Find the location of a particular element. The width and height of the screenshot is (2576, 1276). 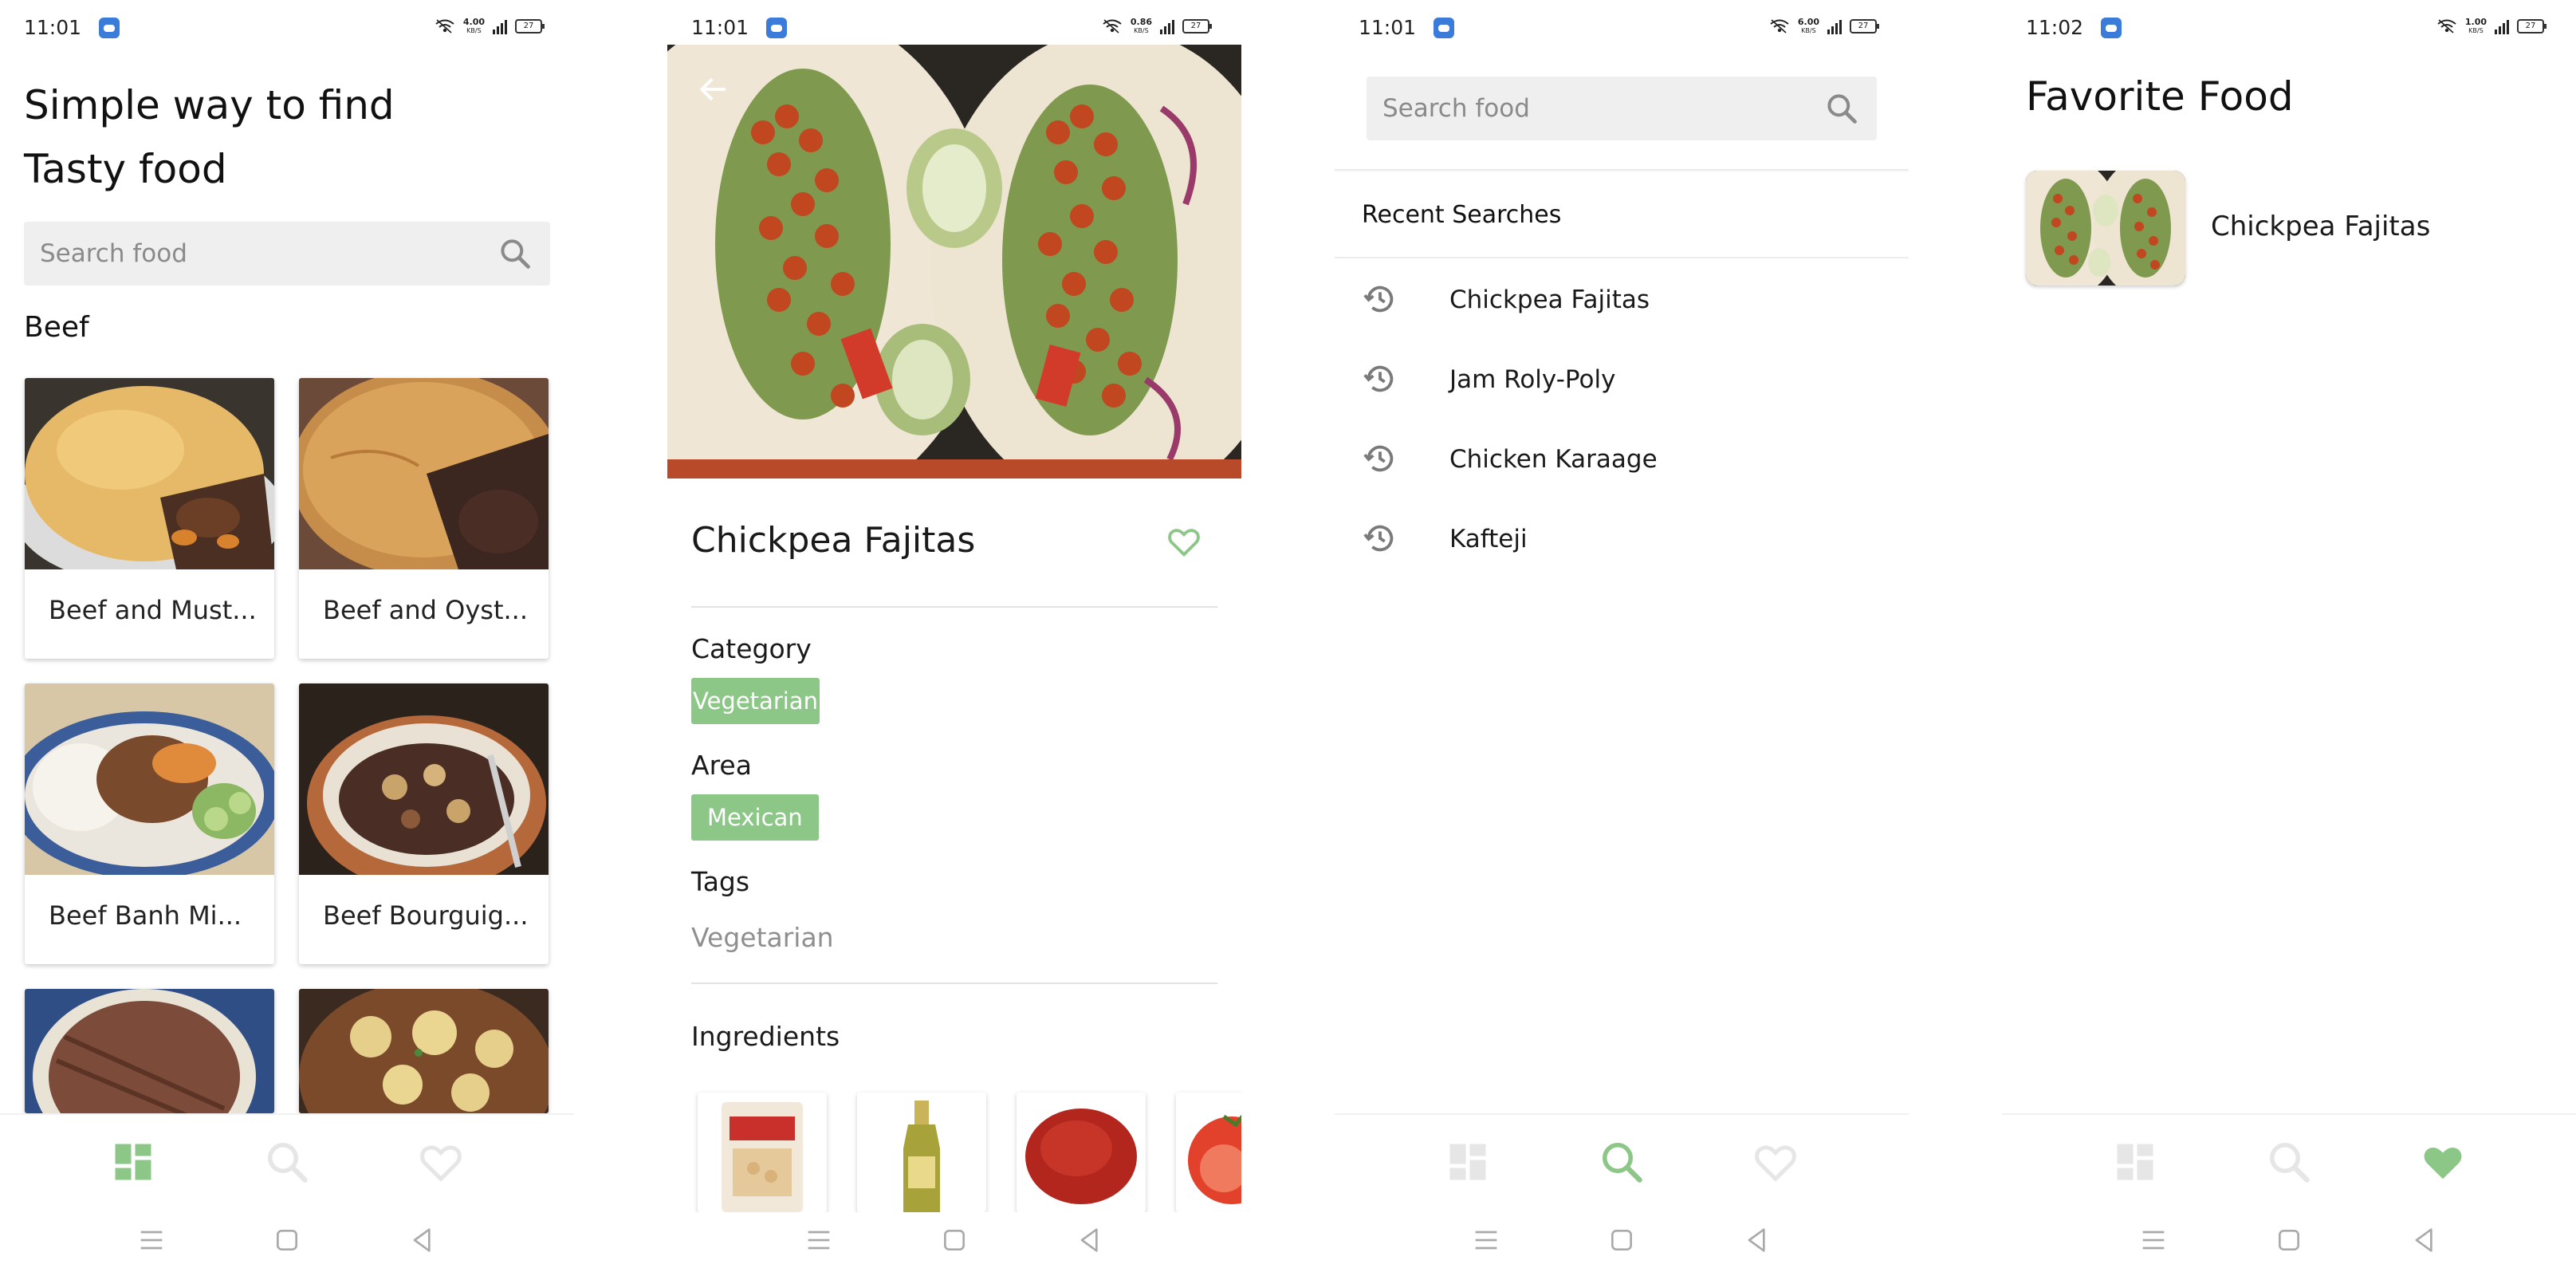

recent-search-item: Chickpea Fajitas is located at coordinates (1621, 299).